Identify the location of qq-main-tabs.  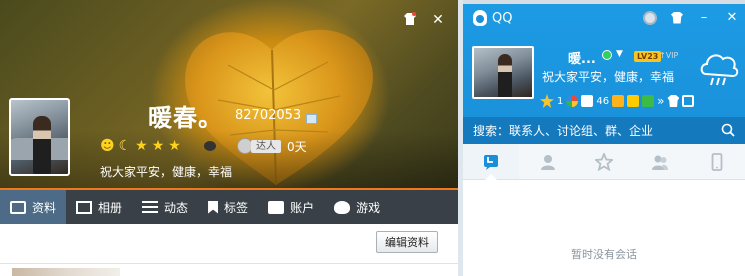
(604, 162).